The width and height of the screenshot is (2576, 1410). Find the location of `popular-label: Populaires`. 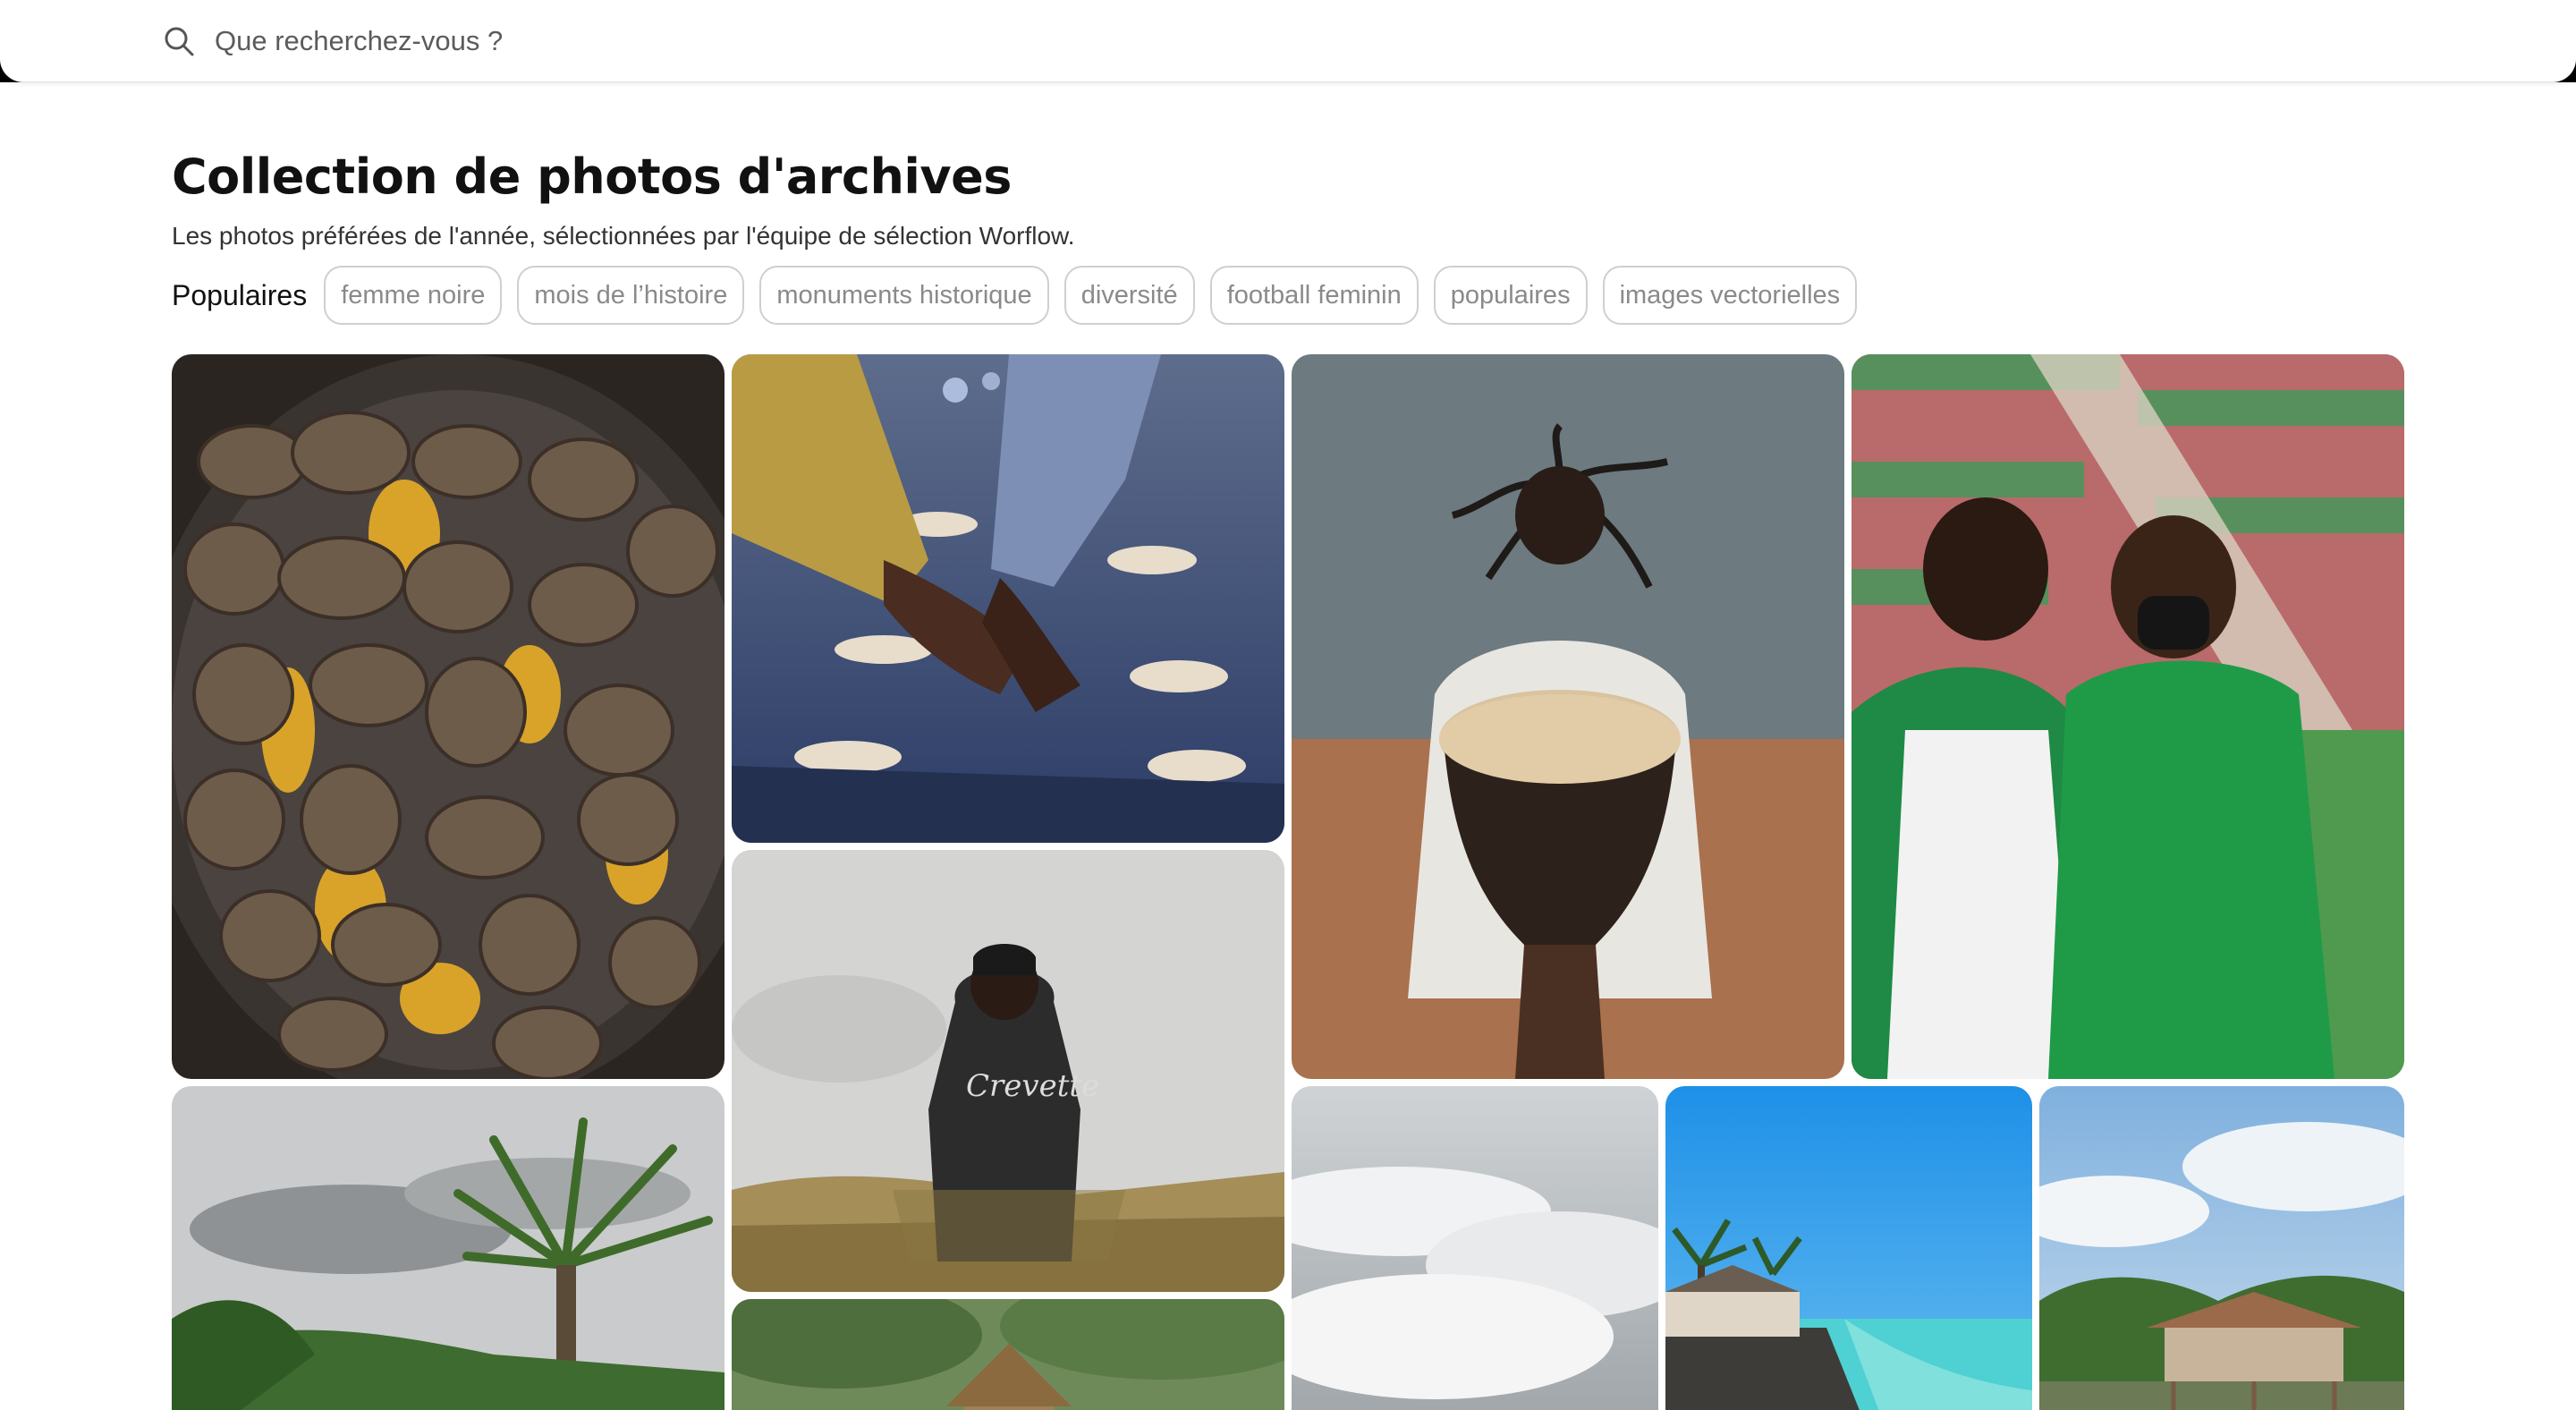

popular-label: Populaires is located at coordinates (240, 294).